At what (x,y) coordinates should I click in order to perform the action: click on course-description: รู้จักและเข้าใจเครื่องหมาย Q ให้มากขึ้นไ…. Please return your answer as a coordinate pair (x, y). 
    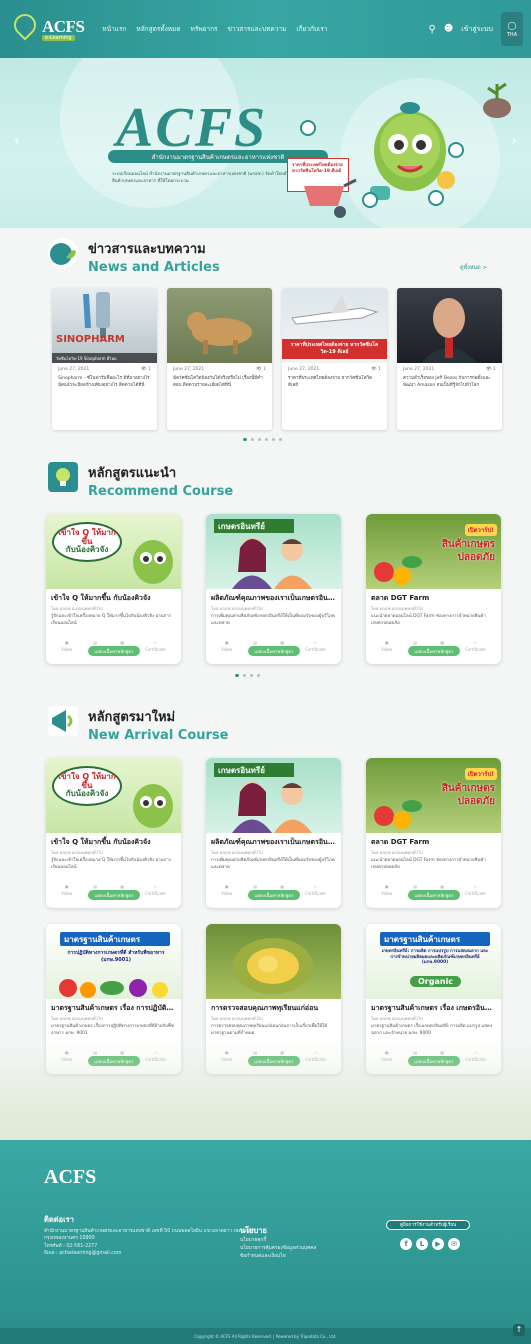
    Looking at the image, I should click on (111, 864).